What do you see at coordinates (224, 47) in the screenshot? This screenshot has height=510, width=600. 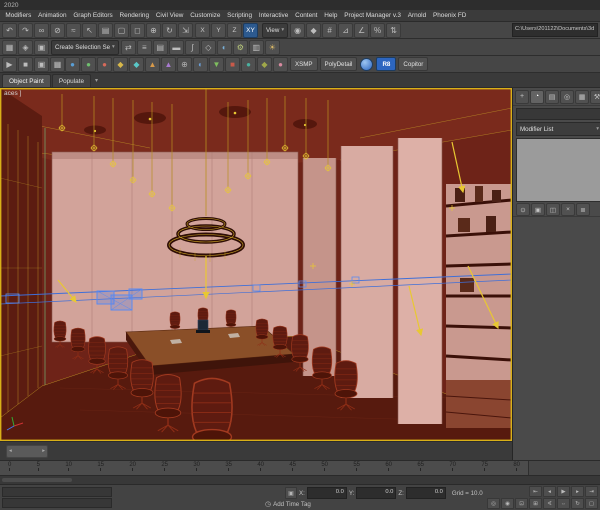 I see `material-editor-icon: ◐` at bounding box center [224, 47].